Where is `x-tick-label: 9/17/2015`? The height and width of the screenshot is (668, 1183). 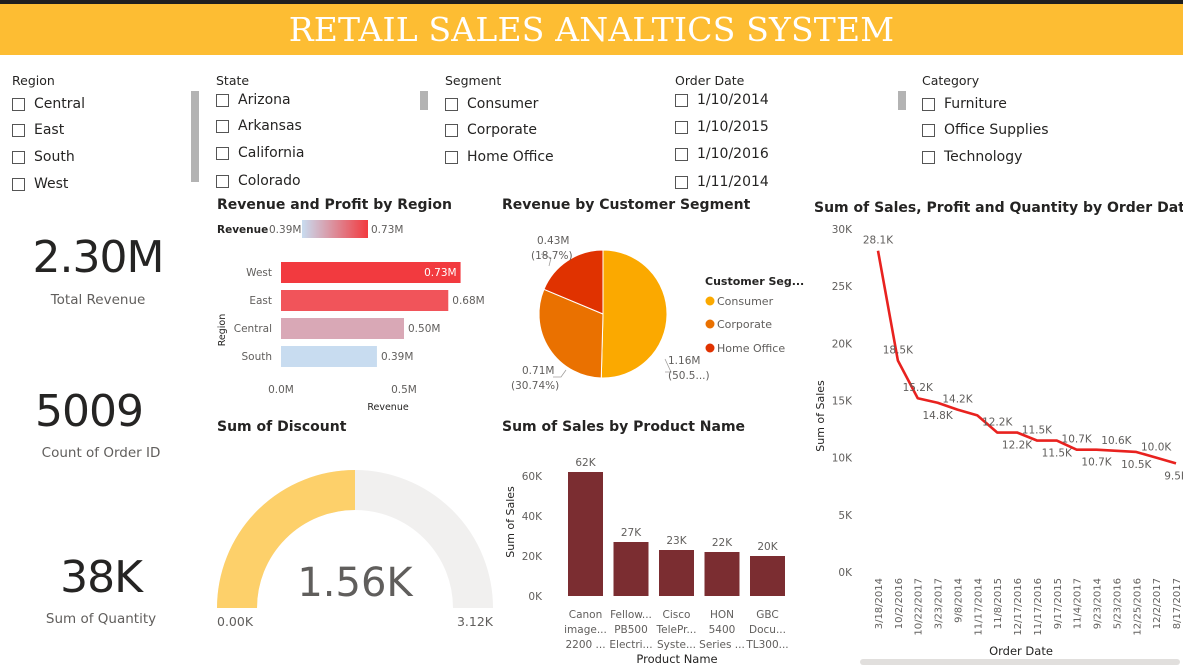 x-tick-label: 9/17/2015 is located at coordinates (1058, 603).